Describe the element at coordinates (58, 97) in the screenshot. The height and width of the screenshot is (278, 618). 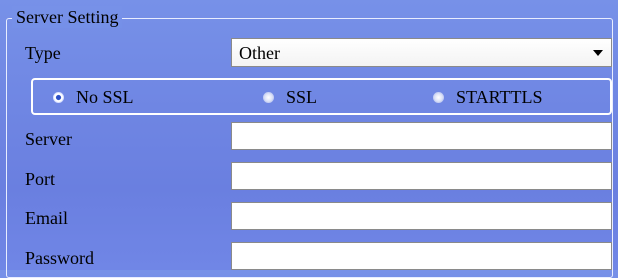
I see `radio-selected-icon` at that location.